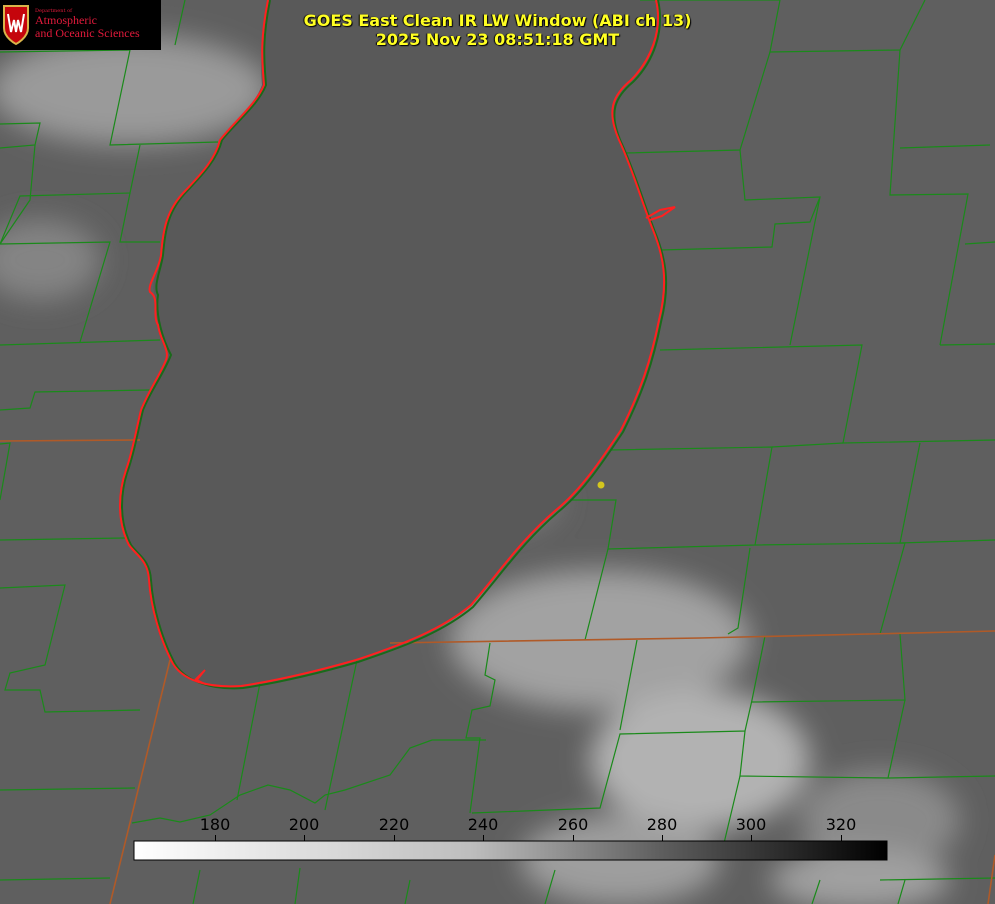 The height and width of the screenshot is (904, 995). Describe the element at coordinates (573, 824) in the screenshot. I see `colorbar-tick-label: 260` at that location.